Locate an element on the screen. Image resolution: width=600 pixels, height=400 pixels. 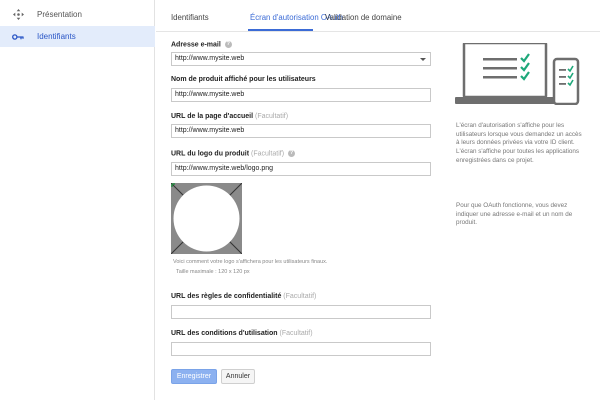
move-icon is located at coordinates (18, 15).